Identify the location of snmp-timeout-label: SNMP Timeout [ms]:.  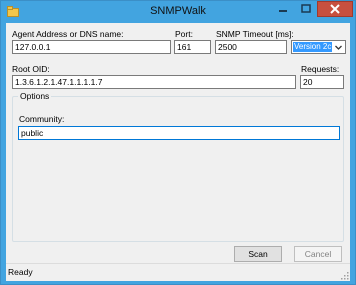
(255, 34).